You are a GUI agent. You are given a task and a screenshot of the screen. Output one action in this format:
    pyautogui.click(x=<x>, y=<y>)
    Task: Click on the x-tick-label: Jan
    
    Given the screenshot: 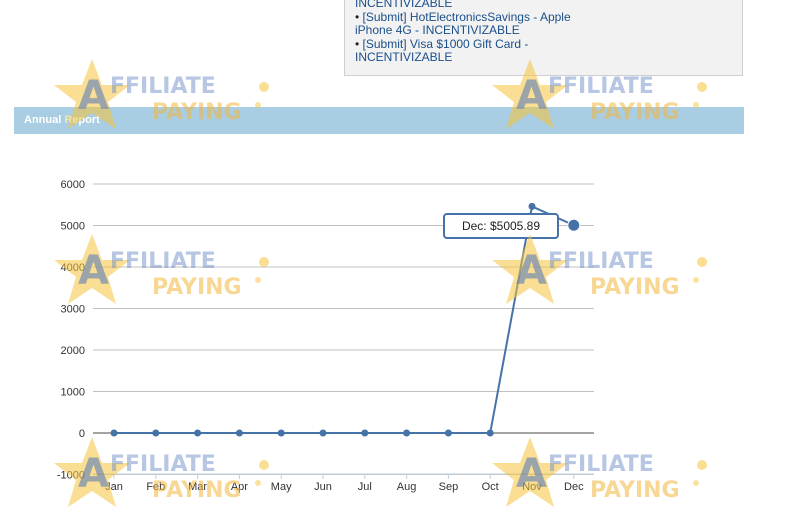 What is the action you would take?
    pyautogui.click(x=114, y=487)
    